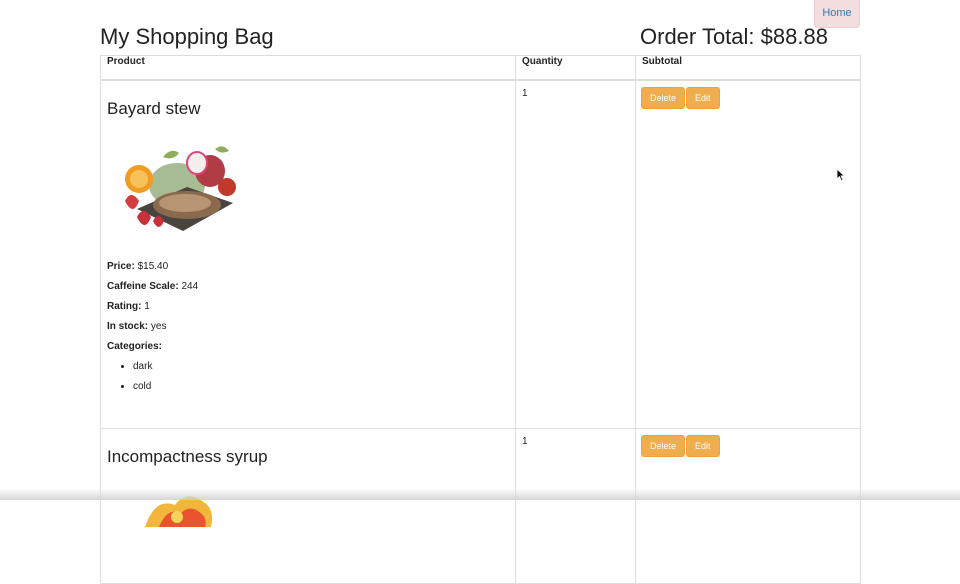 Image resolution: width=960 pixels, height=584 pixels. What do you see at coordinates (158, 326) in the screenshot?
I see `in-stock-value: yes` at bounding box center [158, 326].